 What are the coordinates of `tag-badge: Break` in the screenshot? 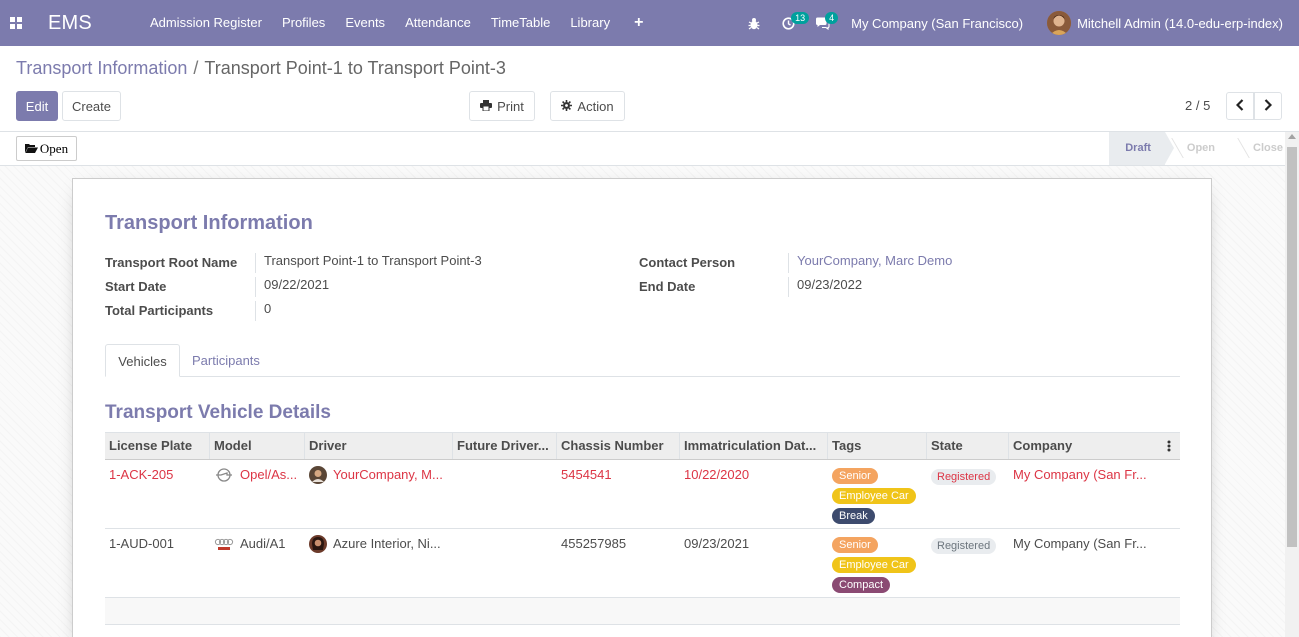 It's located at (853, 516).